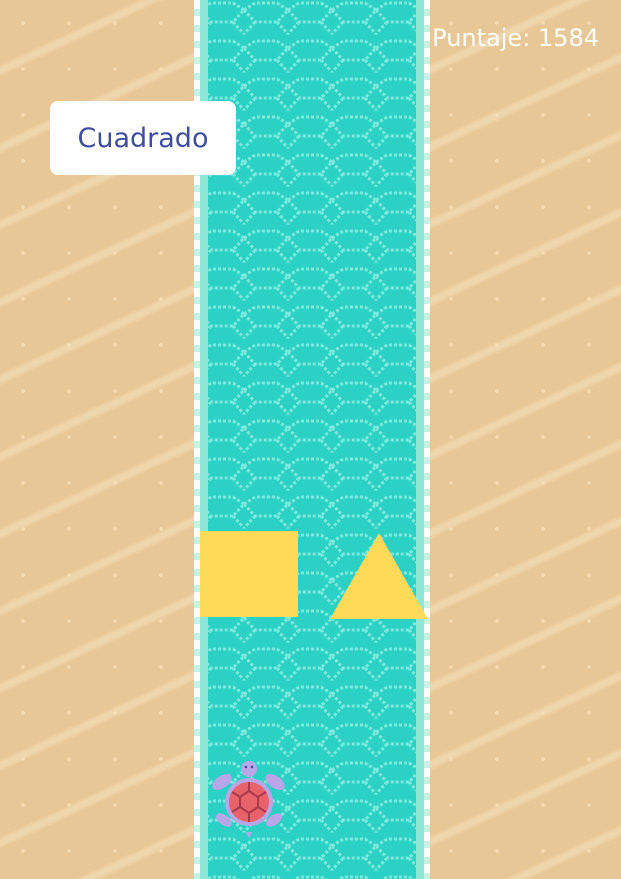 The image size is (621, 879). Describe the element at coordinates (249, 574) in the screenshot. I see `square-shape` at that location.